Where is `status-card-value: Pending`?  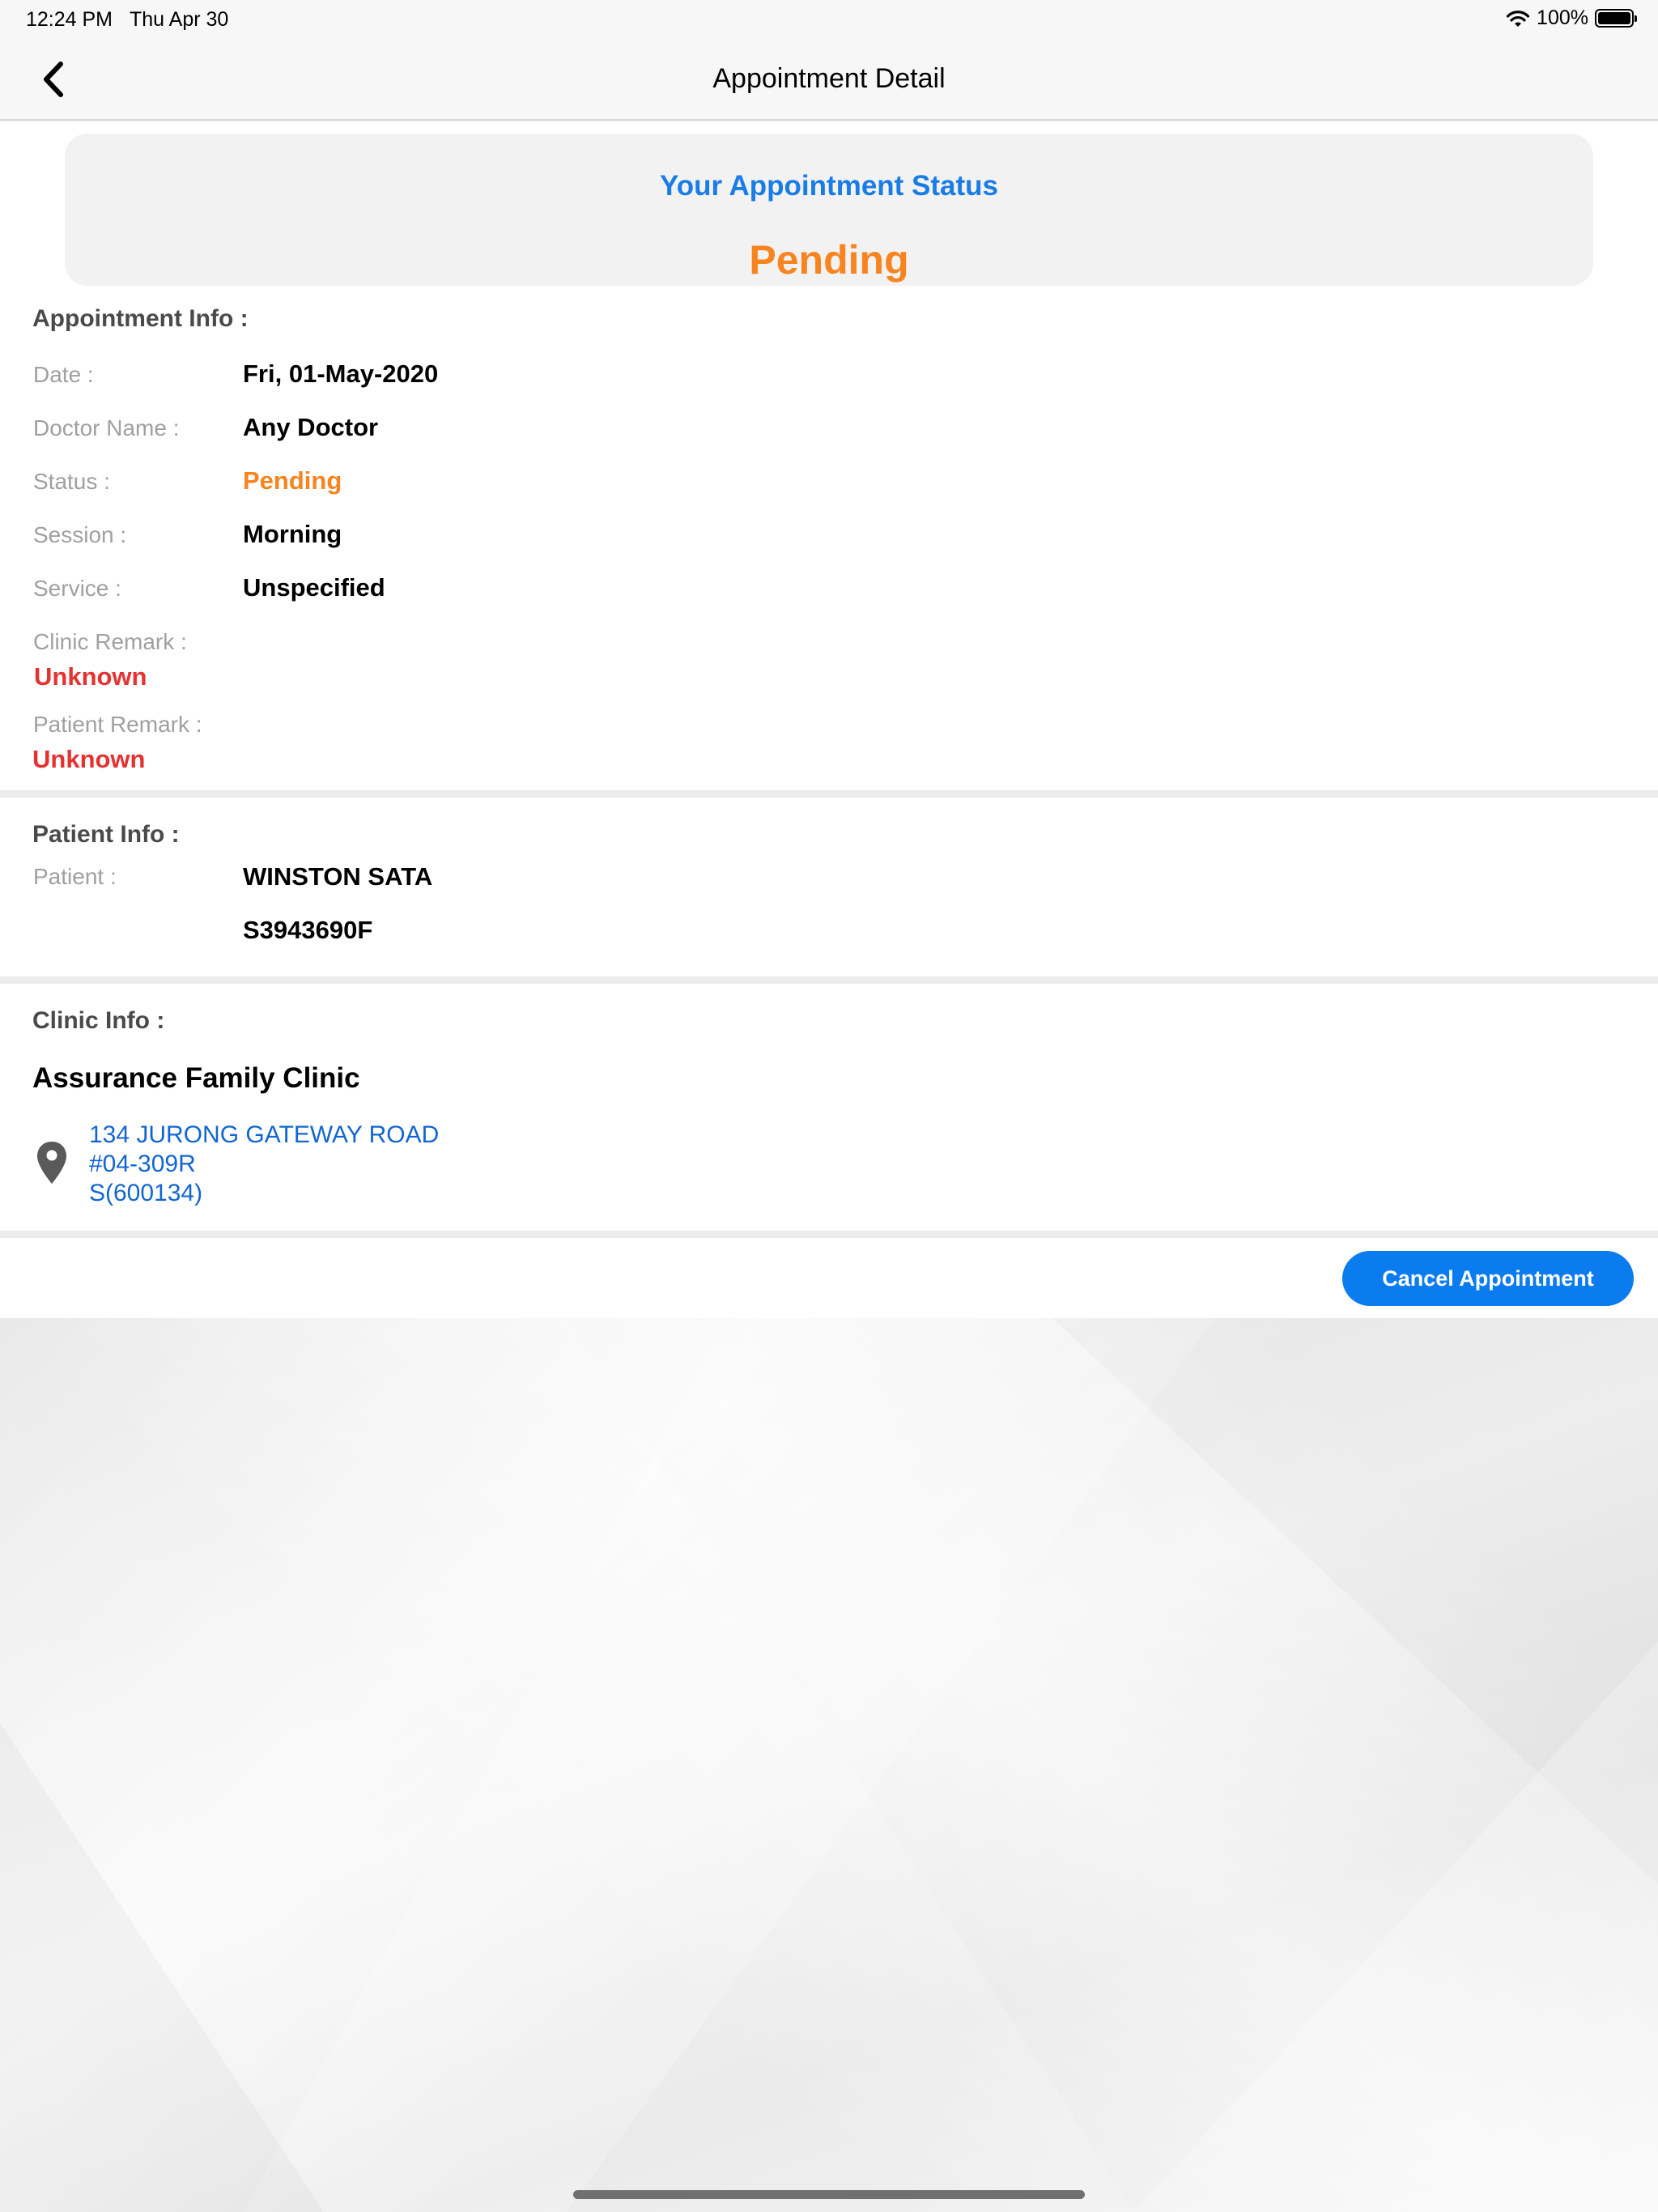 status-card-value: Pending is located at coordinates (829, 260).